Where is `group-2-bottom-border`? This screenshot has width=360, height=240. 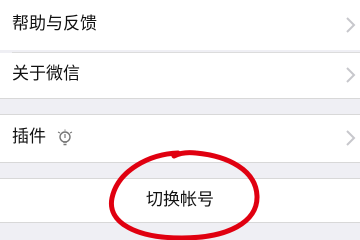
group-2-bottom-border is located at coordinates (180, 162).